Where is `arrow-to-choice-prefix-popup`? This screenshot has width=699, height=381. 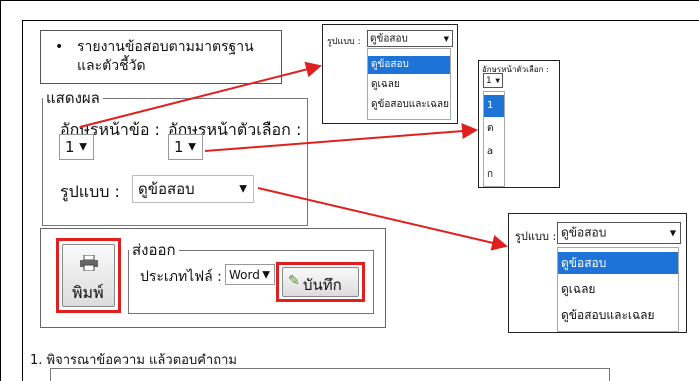
arrow-to-choice-prefix-popup is located at coordinates (341, 137).